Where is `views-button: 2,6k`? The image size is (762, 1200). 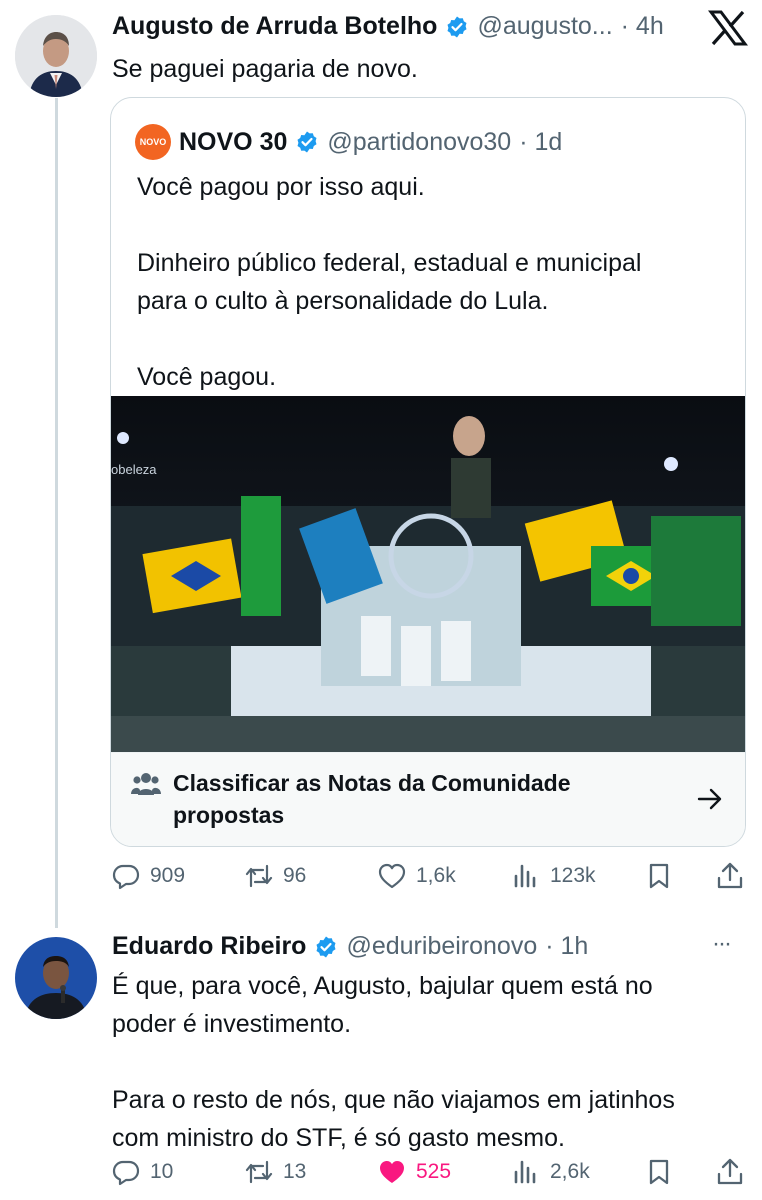 views-button: 2,6k is located at coordinates (551, 1172).